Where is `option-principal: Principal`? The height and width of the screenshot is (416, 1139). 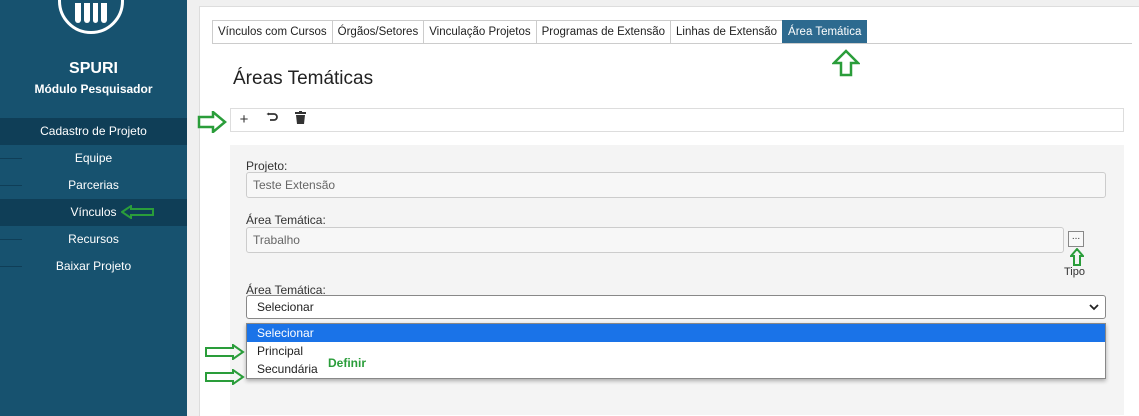
option-principal: Principal is located at coordinates (676, 351).